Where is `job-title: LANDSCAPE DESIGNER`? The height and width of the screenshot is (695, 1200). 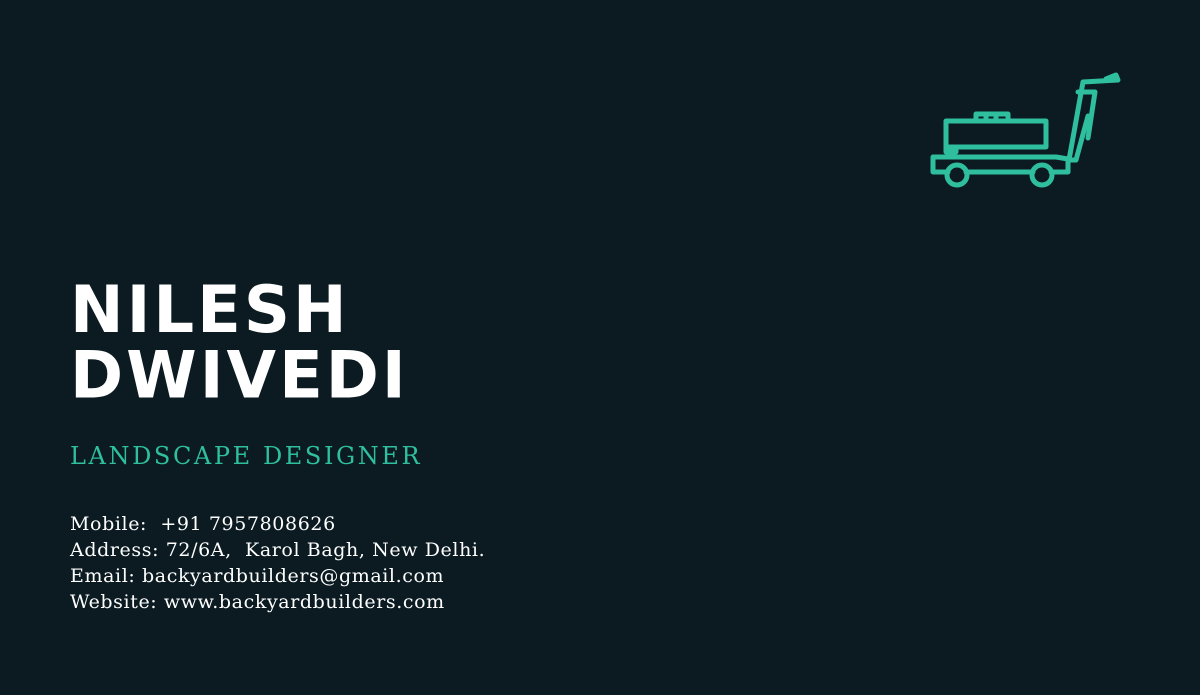 job-title: LANDSCAPE DESIGNER is located at coordinates (246, 456).